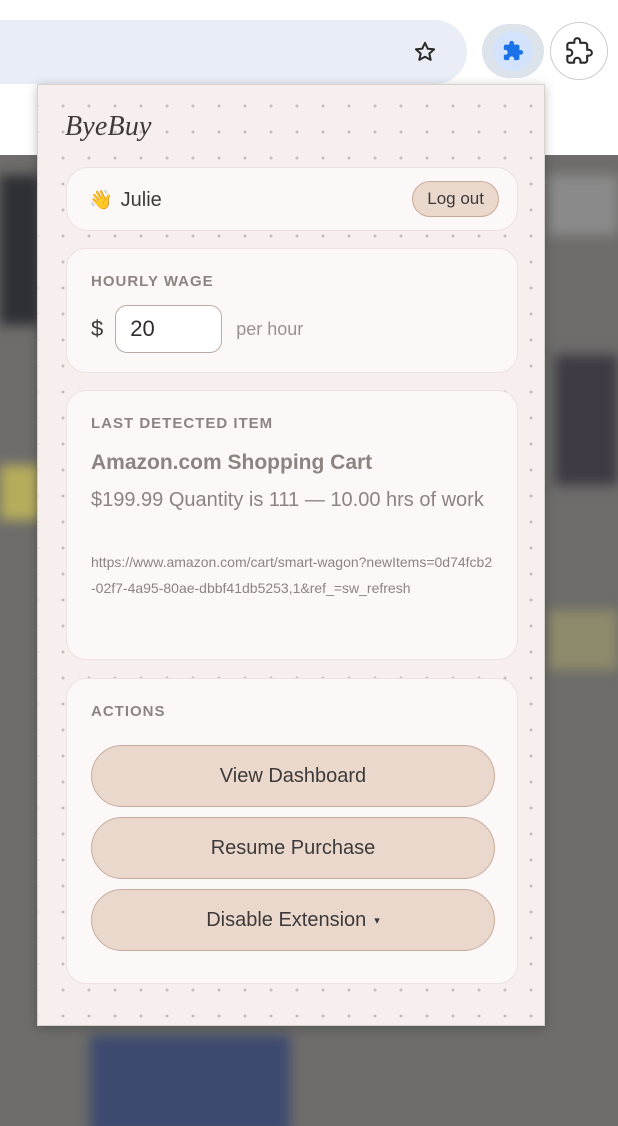 This screenshot has height=1126, width=618. I want to click on user-greeting: 👋 Julie, so click(125, 200).